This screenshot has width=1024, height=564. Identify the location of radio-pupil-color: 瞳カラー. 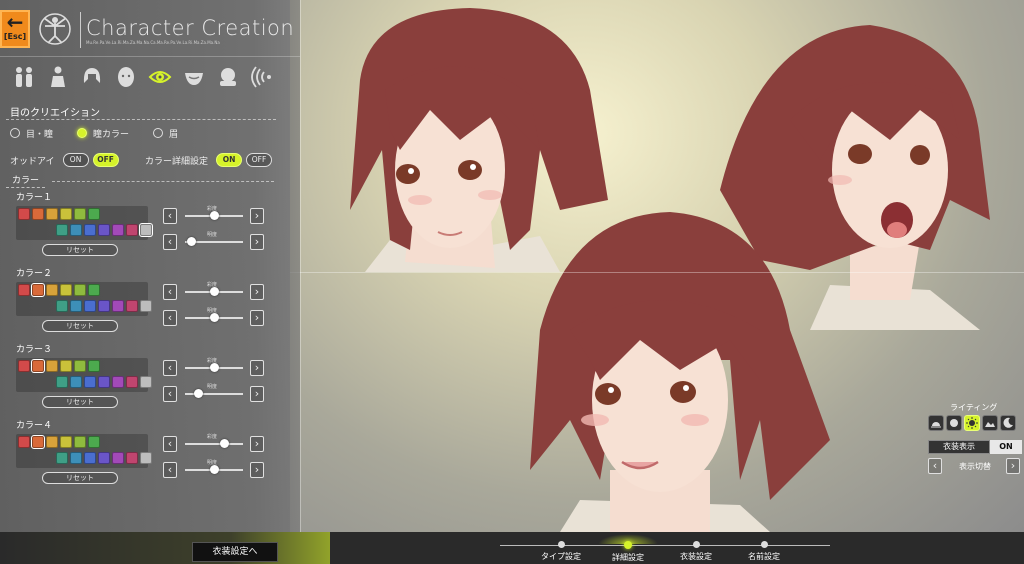
(103, 133).